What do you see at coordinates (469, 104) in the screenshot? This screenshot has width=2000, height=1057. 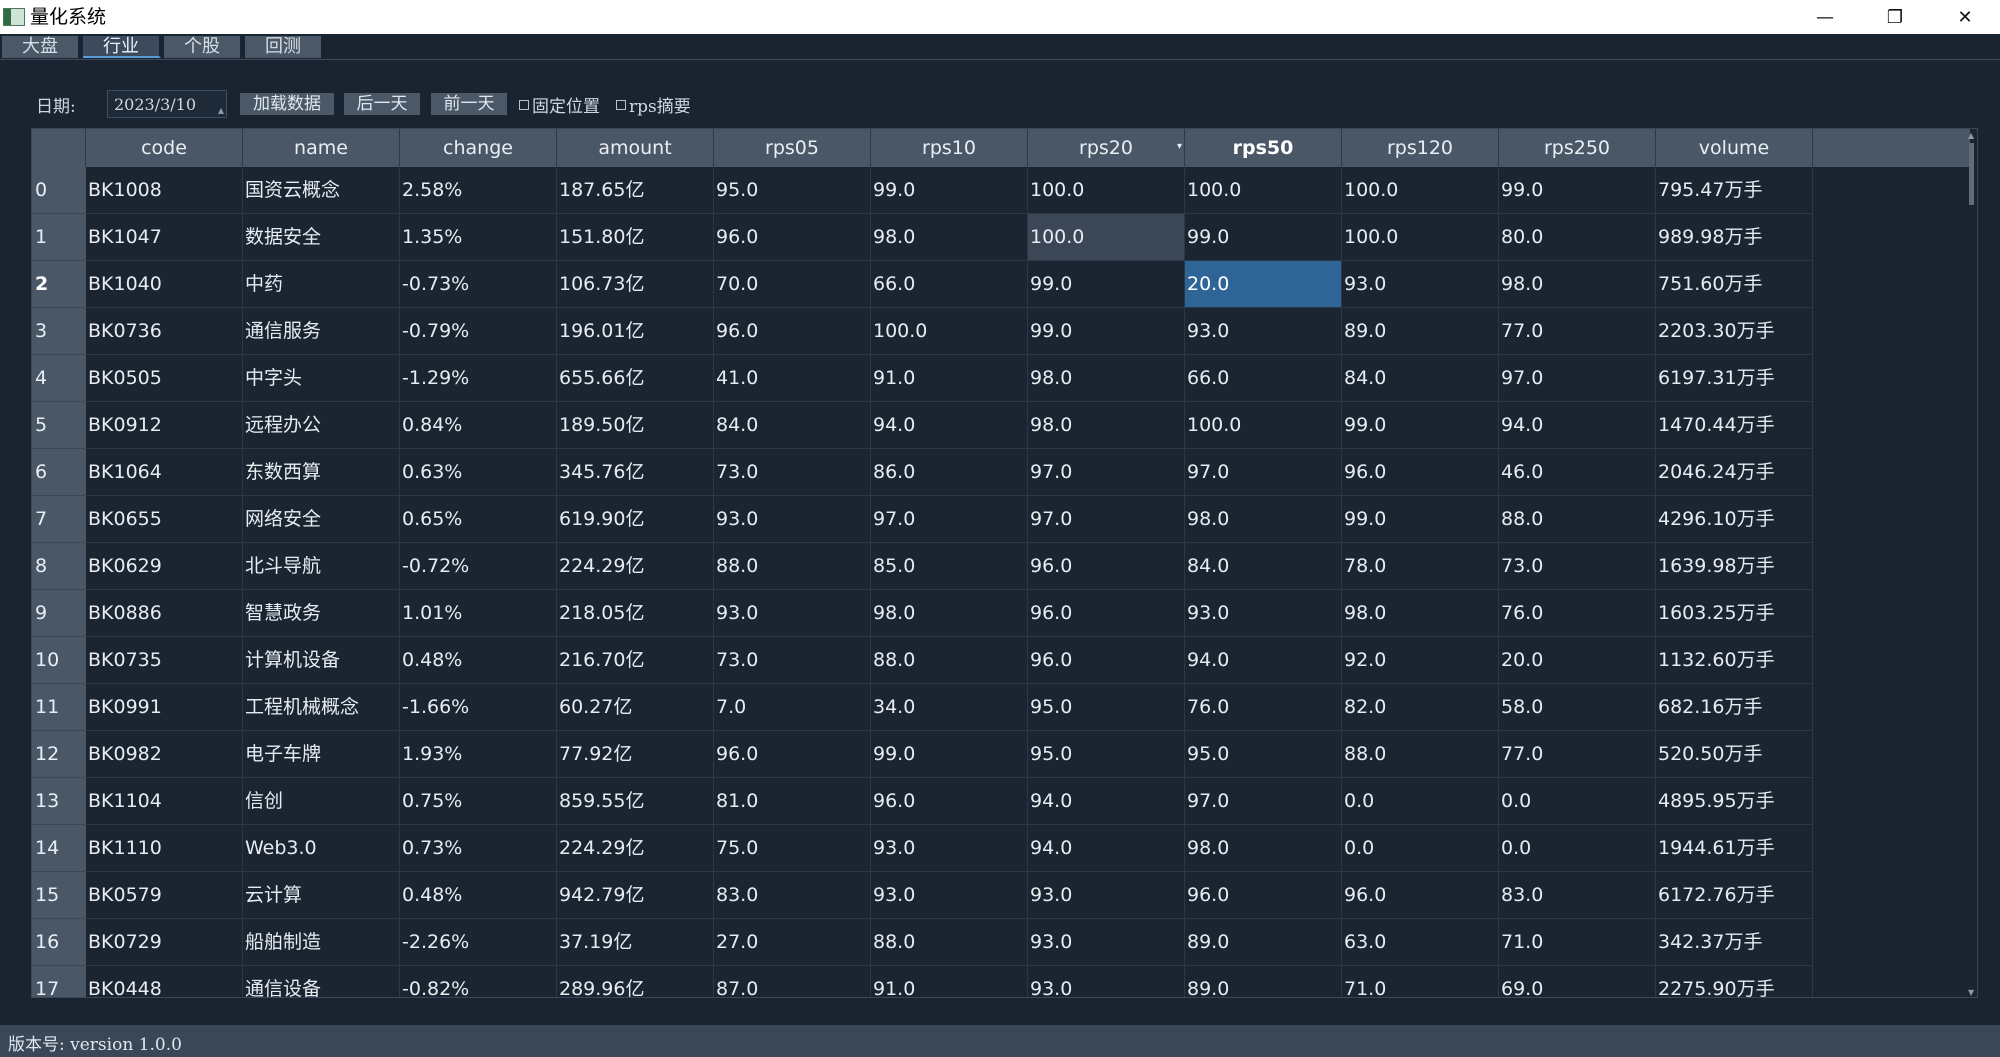 I see `prev-day-button: 前一天` at bounding box center [469, 104].